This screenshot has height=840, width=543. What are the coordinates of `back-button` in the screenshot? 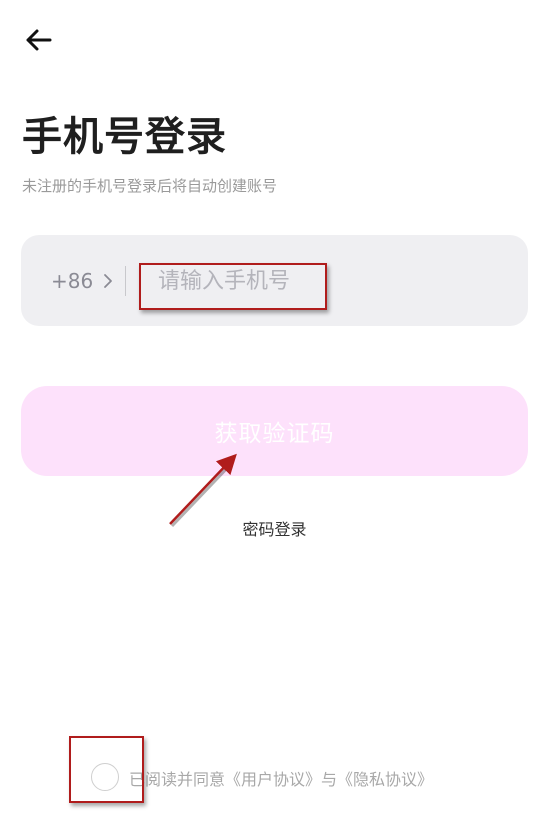 It's located at (38, 40).